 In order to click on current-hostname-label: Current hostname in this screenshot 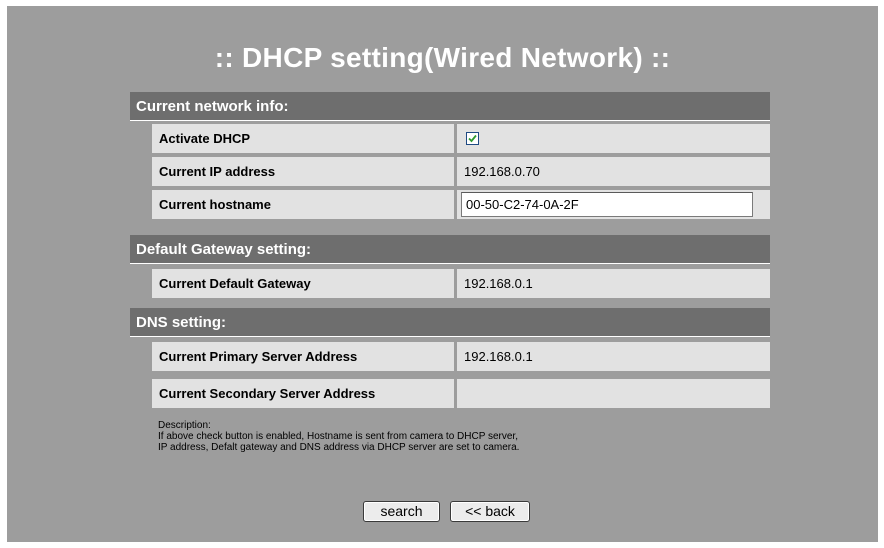, I will do `click(303, 204)`.